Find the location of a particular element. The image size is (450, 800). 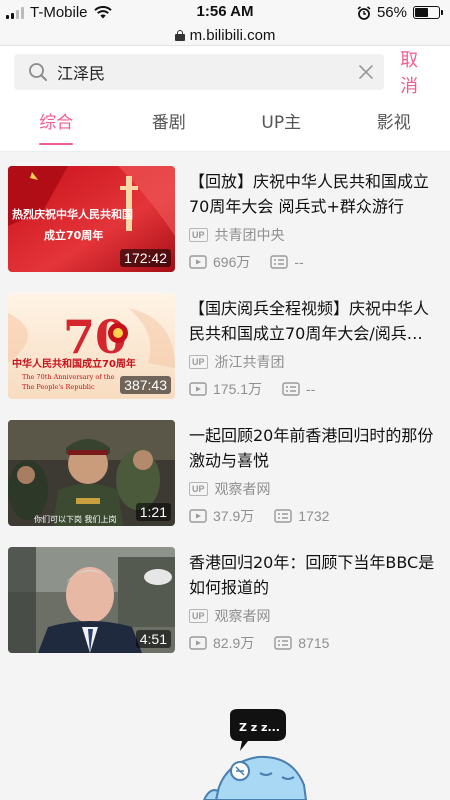

danmaku-count: 8715 is located at coordinates (314, 643).